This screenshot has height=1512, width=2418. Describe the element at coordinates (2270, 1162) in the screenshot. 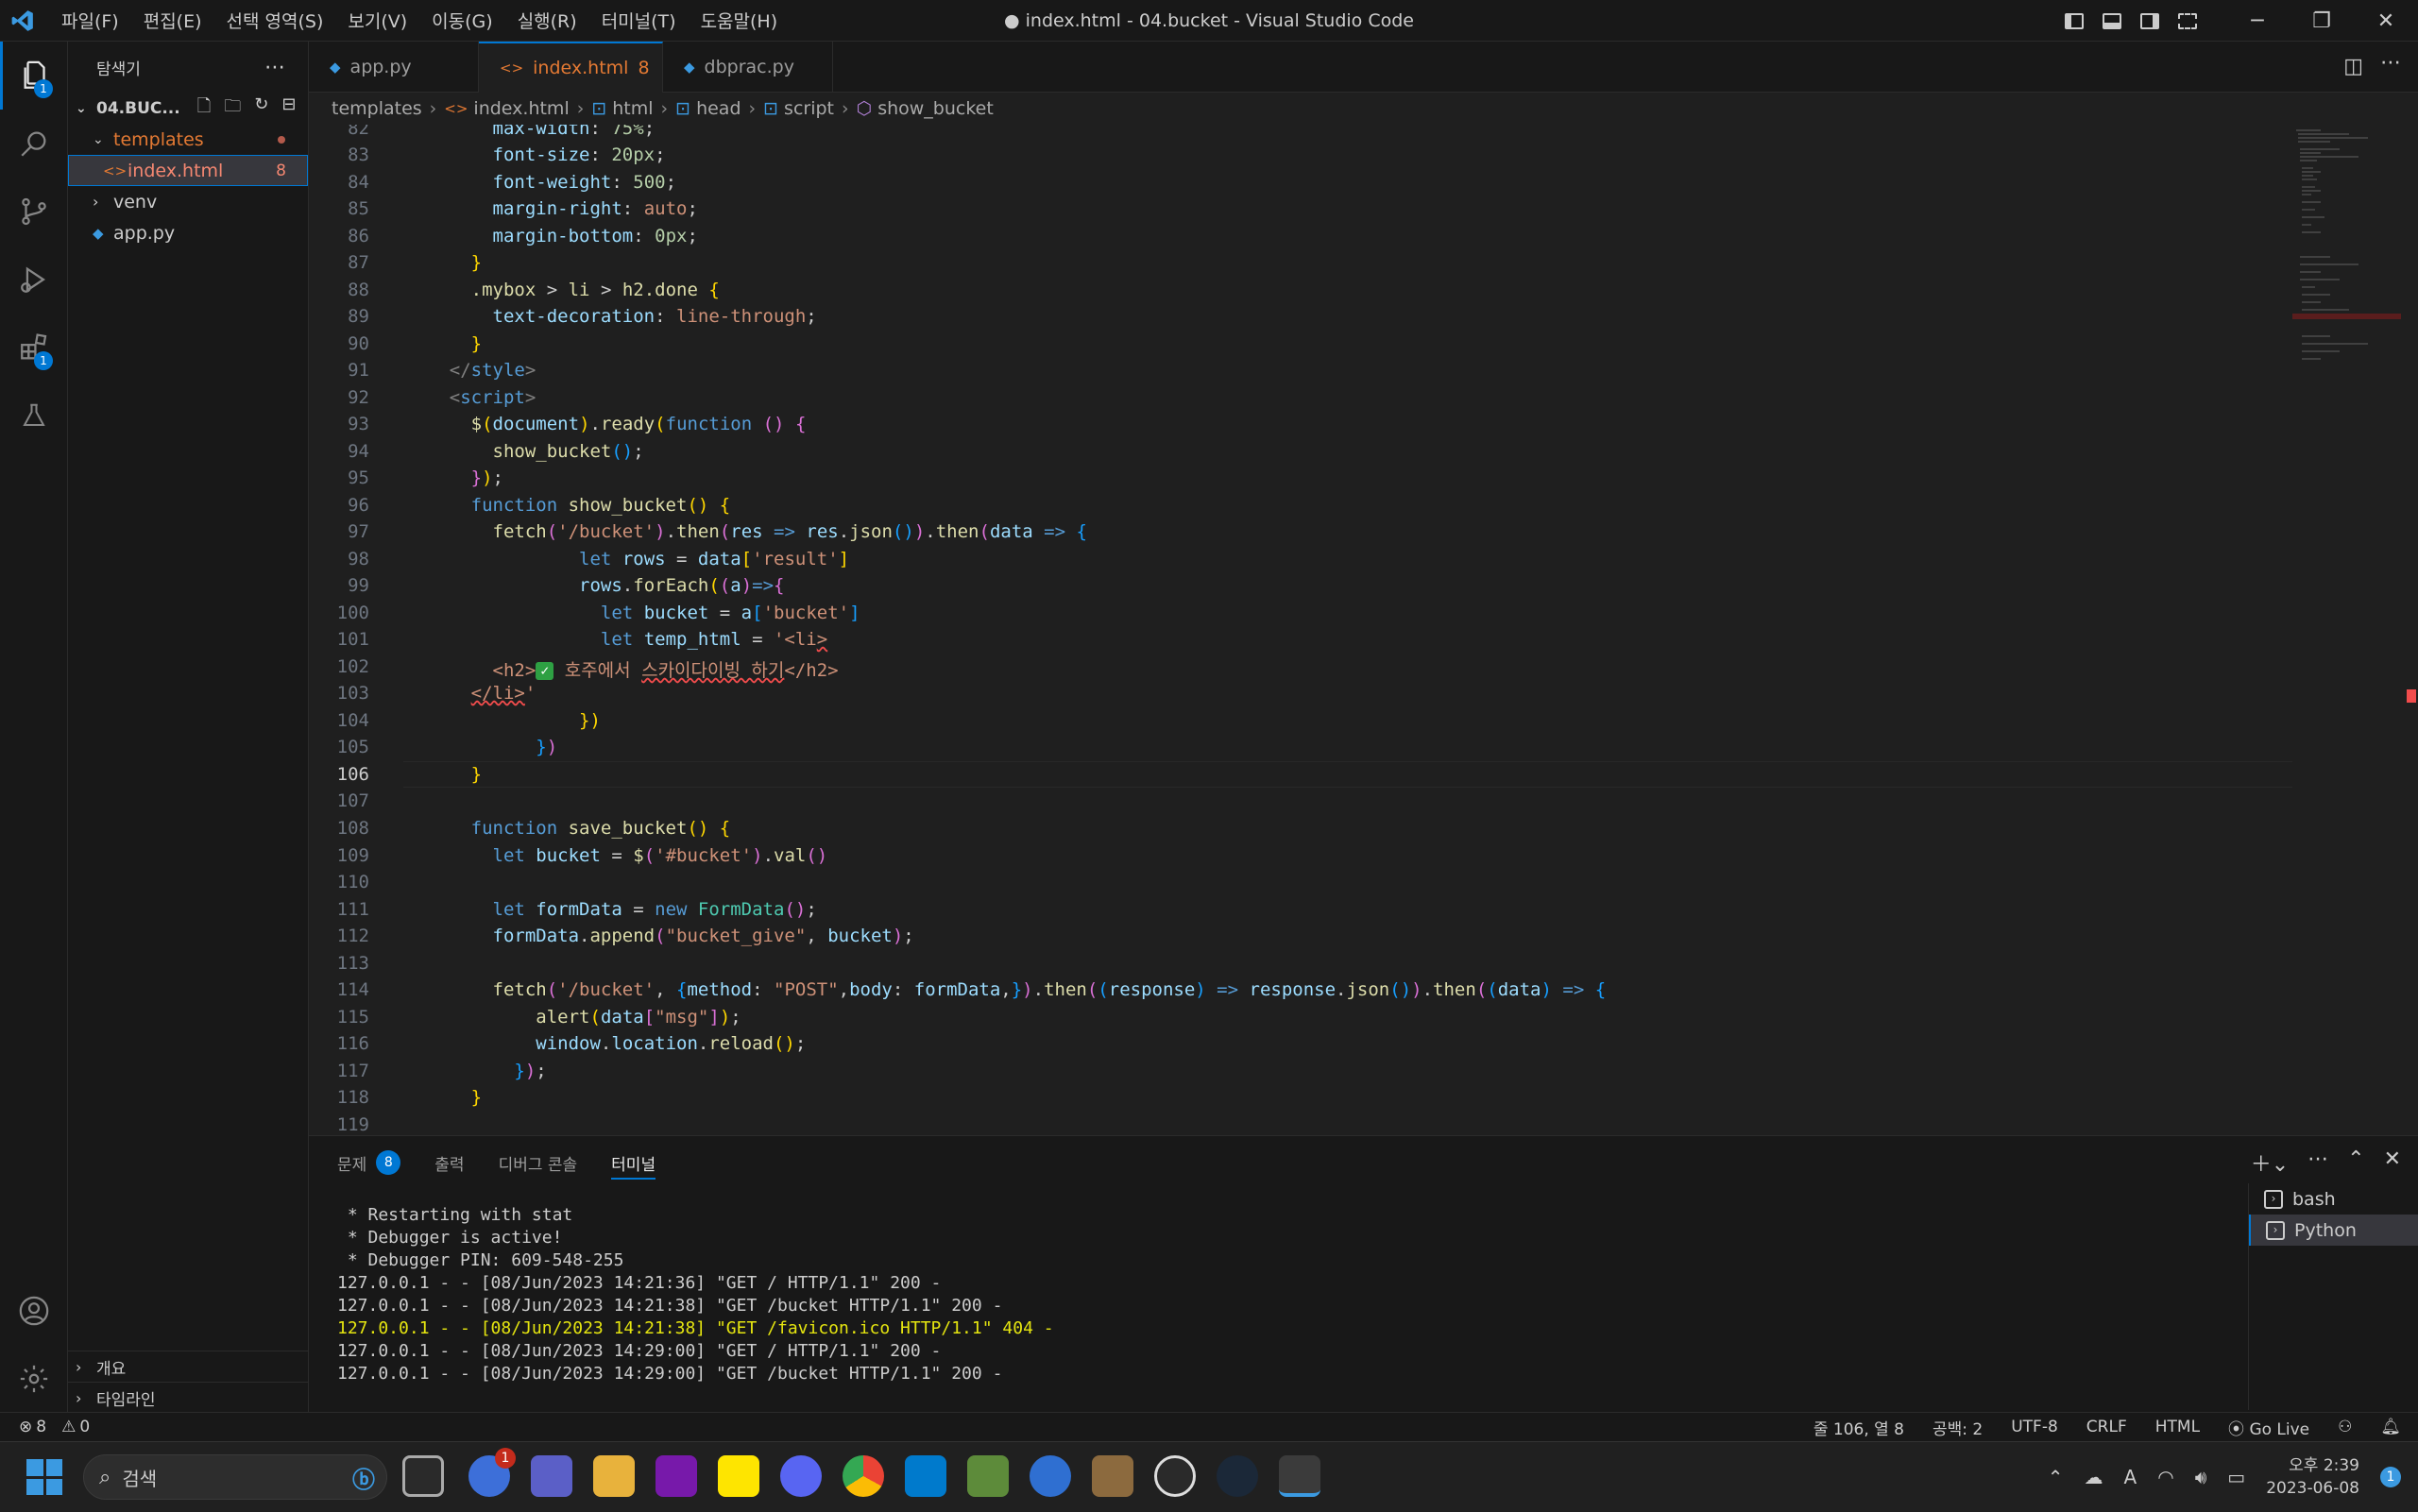

I see `new-terminal-icon: ＋⌄` at that location.